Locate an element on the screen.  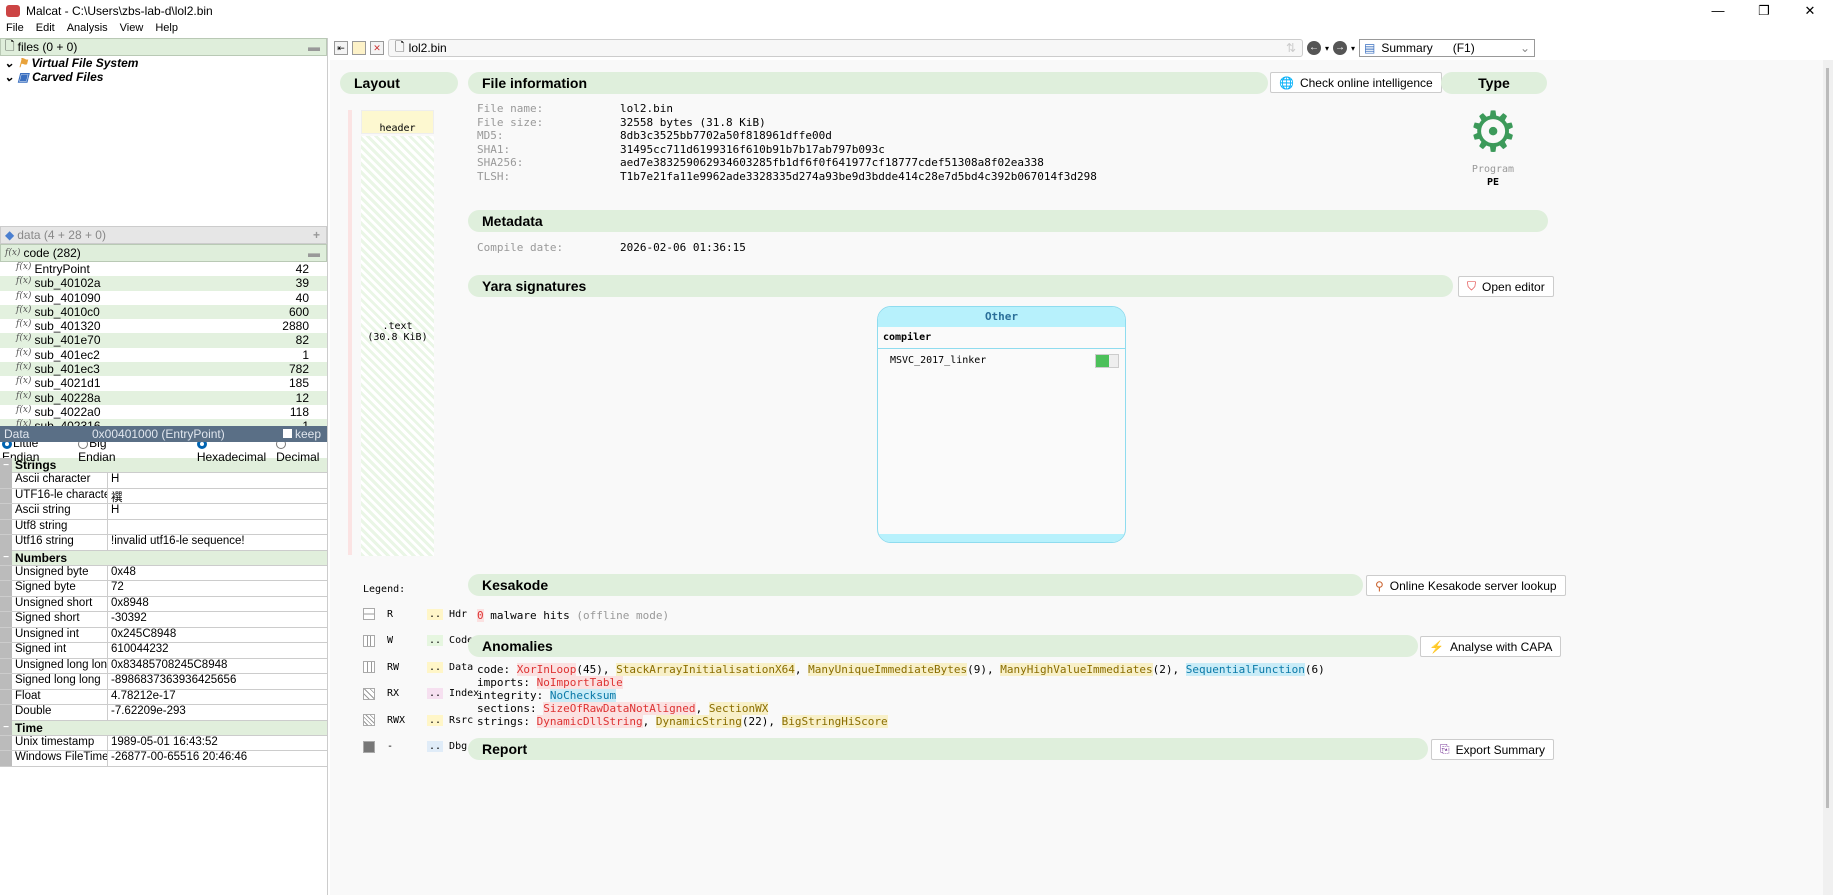
property-row: Utf8 string is located at coordinates (163, 527).